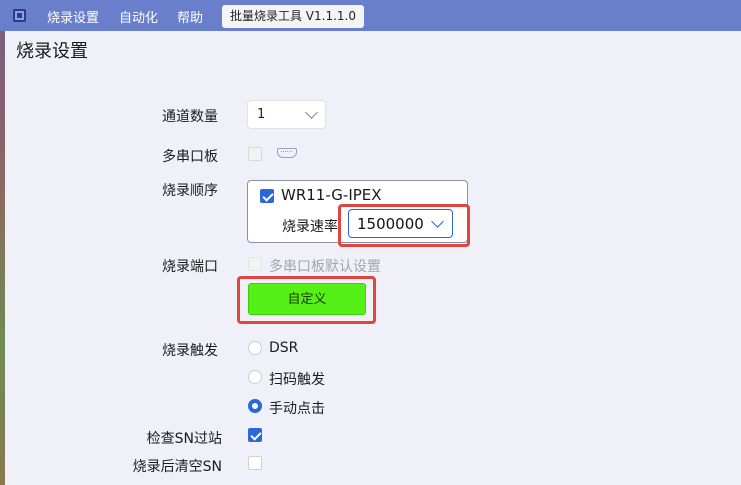 The width and height of the screenshot is (741, 485). I want to click on default-setting-checkbox, so click(255, 264).